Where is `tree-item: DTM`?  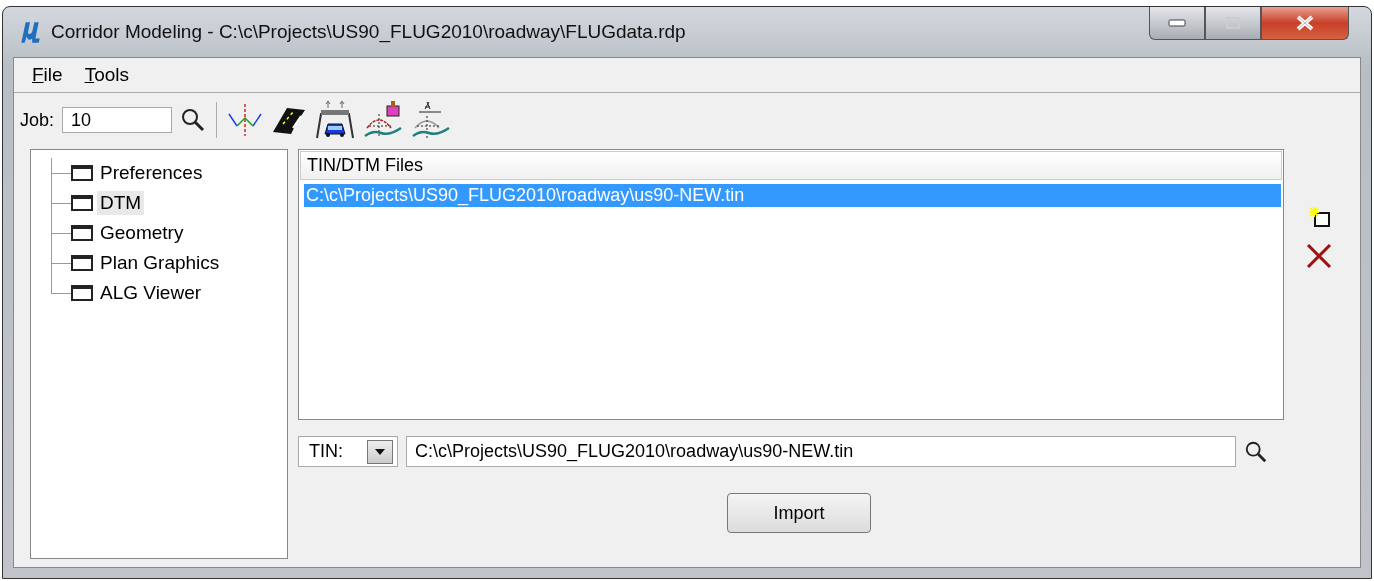 tree-item: DTM is located at coordinates (121, 203).